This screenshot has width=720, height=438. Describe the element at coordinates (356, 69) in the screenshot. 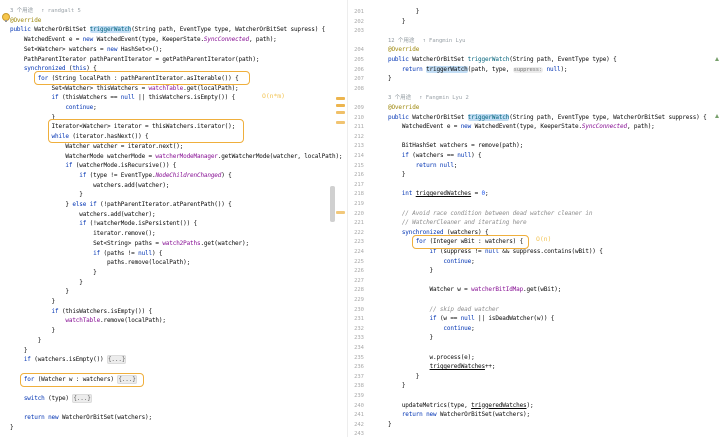

I see `line-number: 206` at that location.